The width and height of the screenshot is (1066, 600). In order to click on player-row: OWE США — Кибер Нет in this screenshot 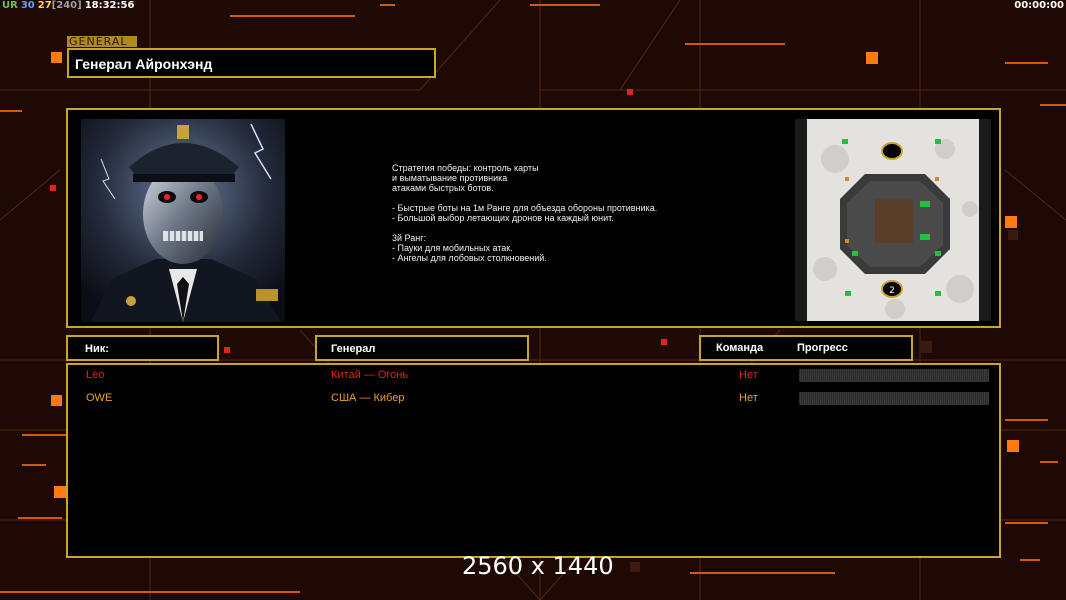, I will do `click(533, 399)`.